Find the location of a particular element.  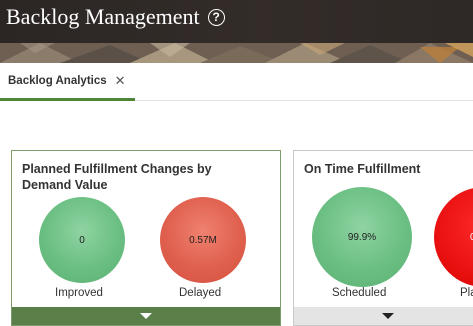

card-title: On Time Fulfillment is located at coordinates (362, 169).